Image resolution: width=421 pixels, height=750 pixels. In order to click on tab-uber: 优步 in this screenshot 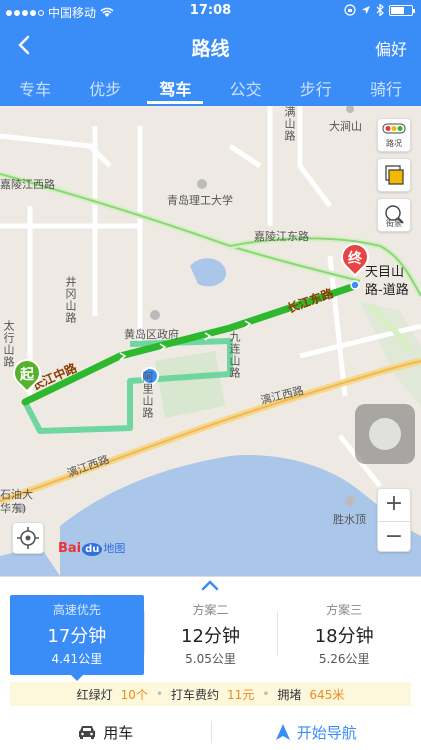, I will do `click(105, 87)`.